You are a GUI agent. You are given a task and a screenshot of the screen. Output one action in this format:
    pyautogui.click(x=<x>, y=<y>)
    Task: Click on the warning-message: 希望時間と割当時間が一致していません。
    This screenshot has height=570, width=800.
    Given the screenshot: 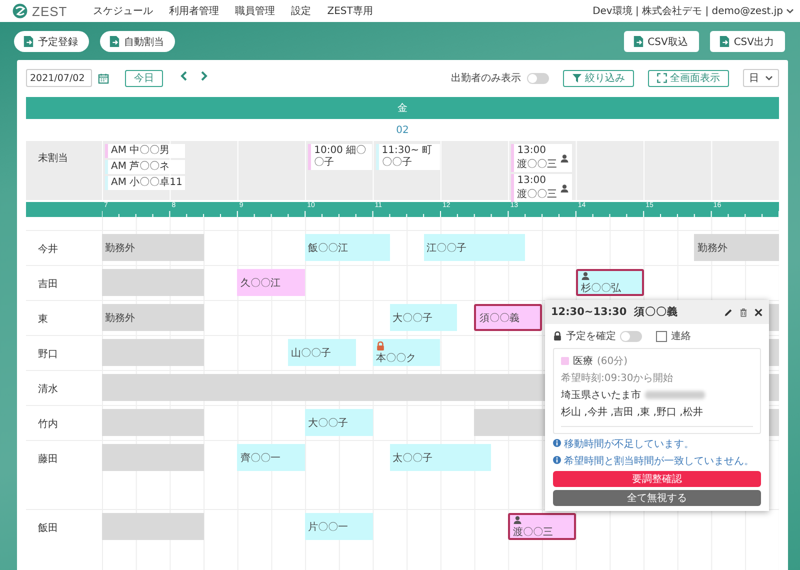 What is the action you would take?
    pyautogui.click(x=659, y=461)
    